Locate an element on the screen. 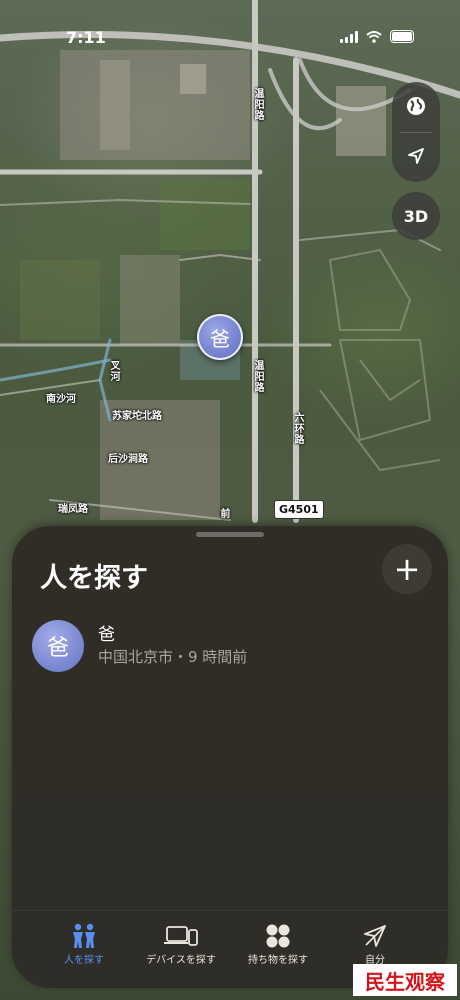 This screenshot has width=460, height=1000. items-icon is located at coordinates (278, 936).